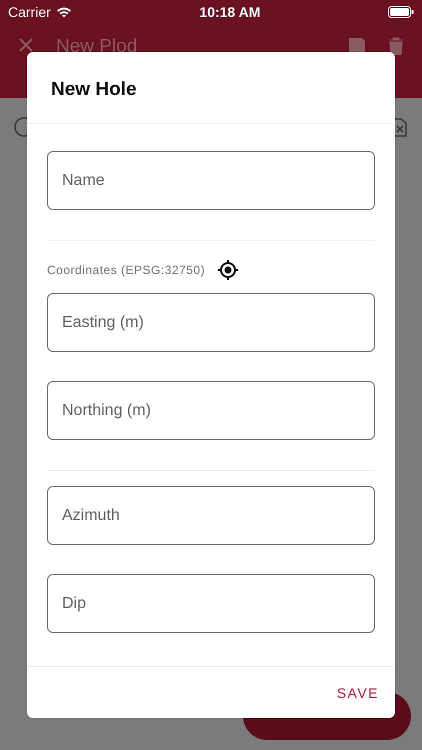 The width and height of the screenshot is (422, 750). I want to click on coordinates-label: Coordinates (EPSG:32750), so click(126, 270).